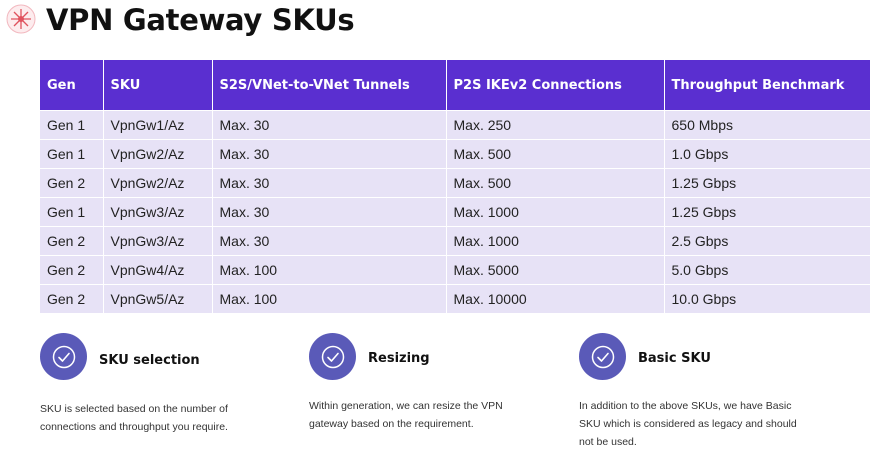 Image resolution: width=879 pixels, height=458 pixels. I want to click on cell-sku: VpnGw5/Az, so click(158, 298).